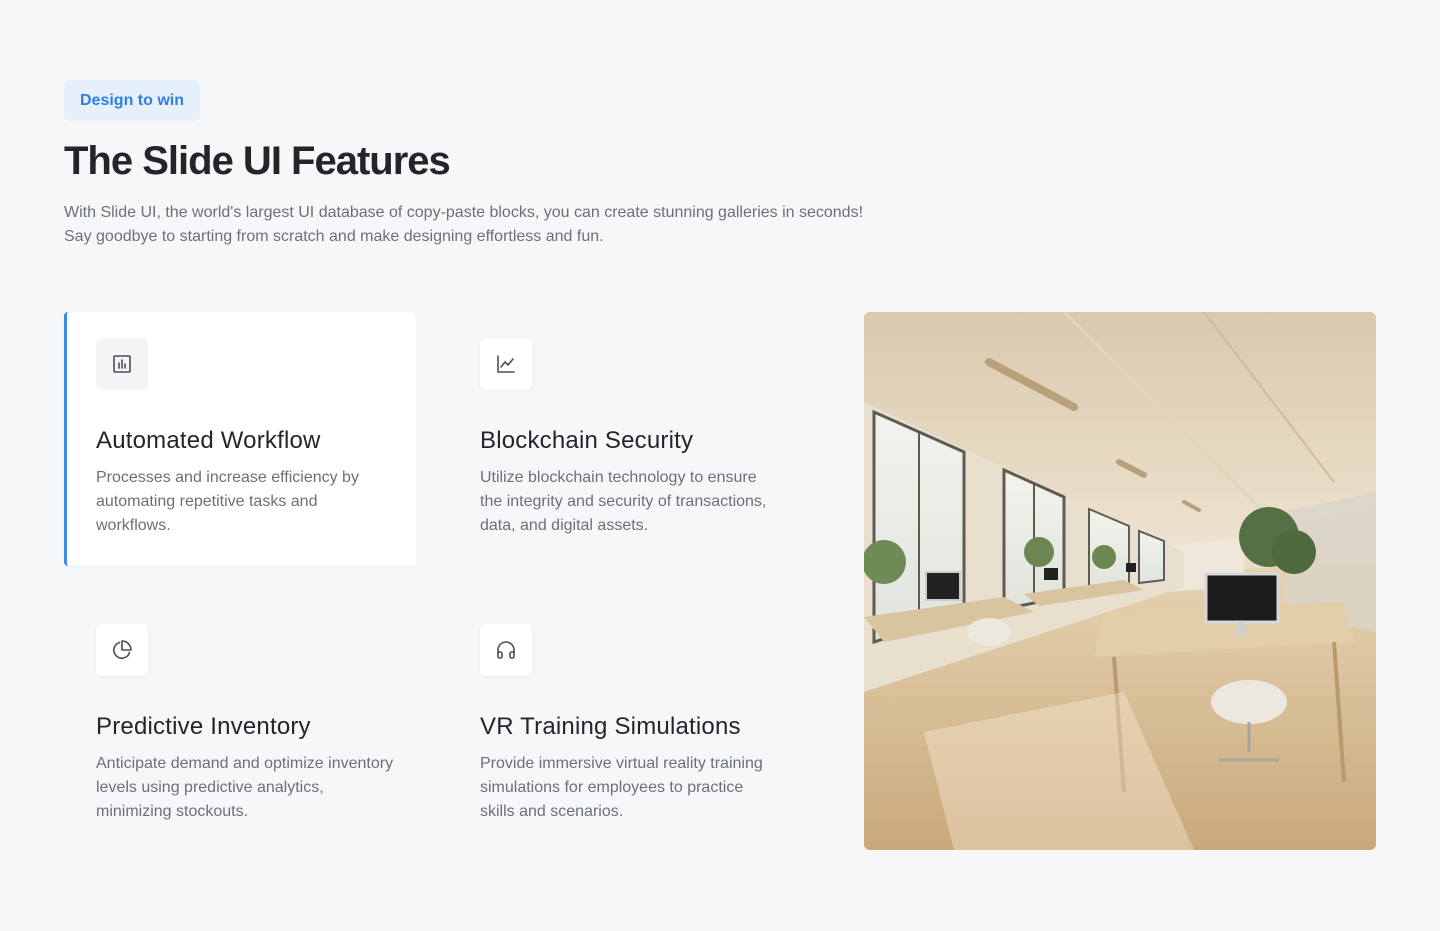 This screenshot has width=1440, height=931. I want to click on feature-title: Automated Workflow, so click(208, 440).